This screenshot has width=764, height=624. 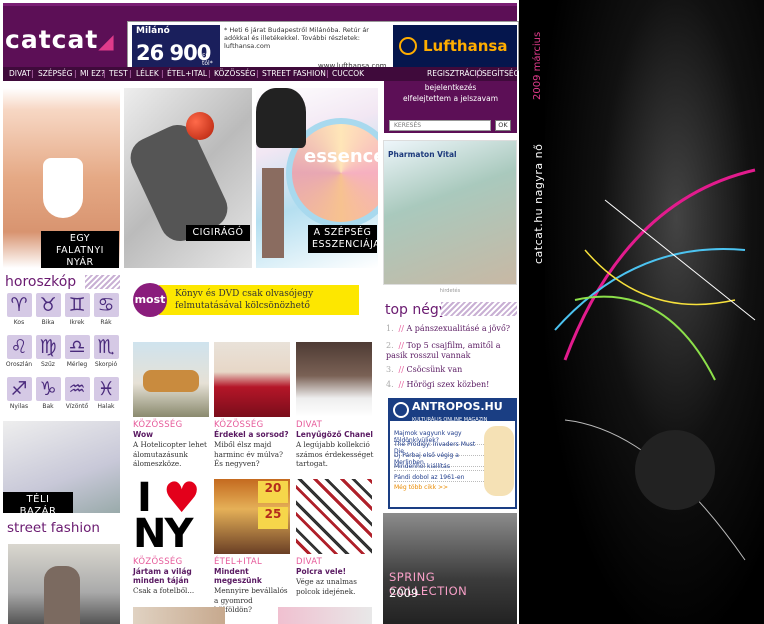 I want to click on login-link: bejelentkezés, so click(x=450, y=87).